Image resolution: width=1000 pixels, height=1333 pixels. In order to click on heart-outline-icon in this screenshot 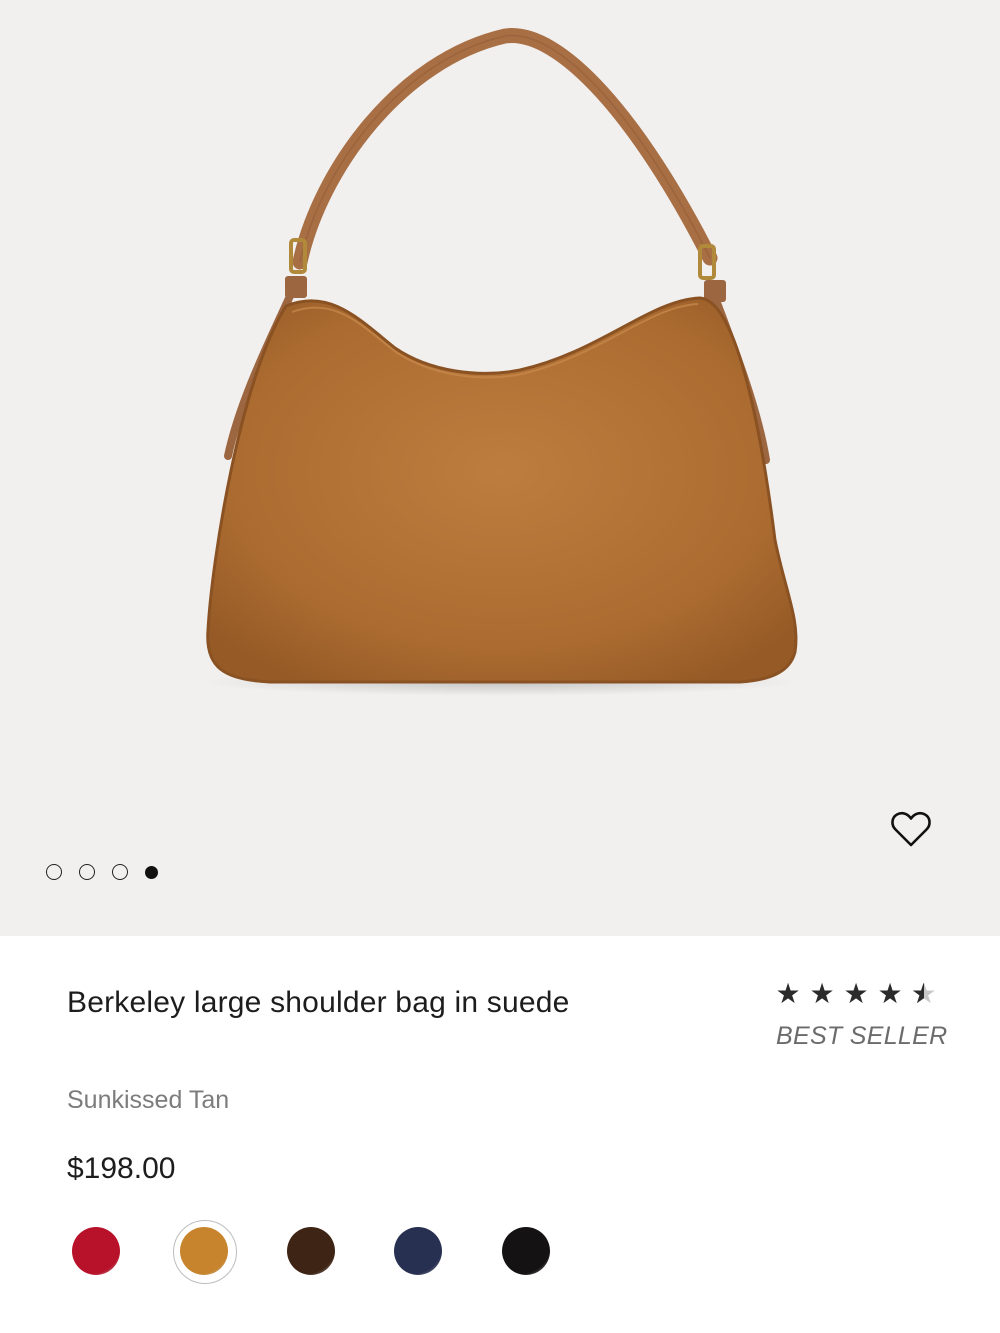, I will do `click(911, 829)`.